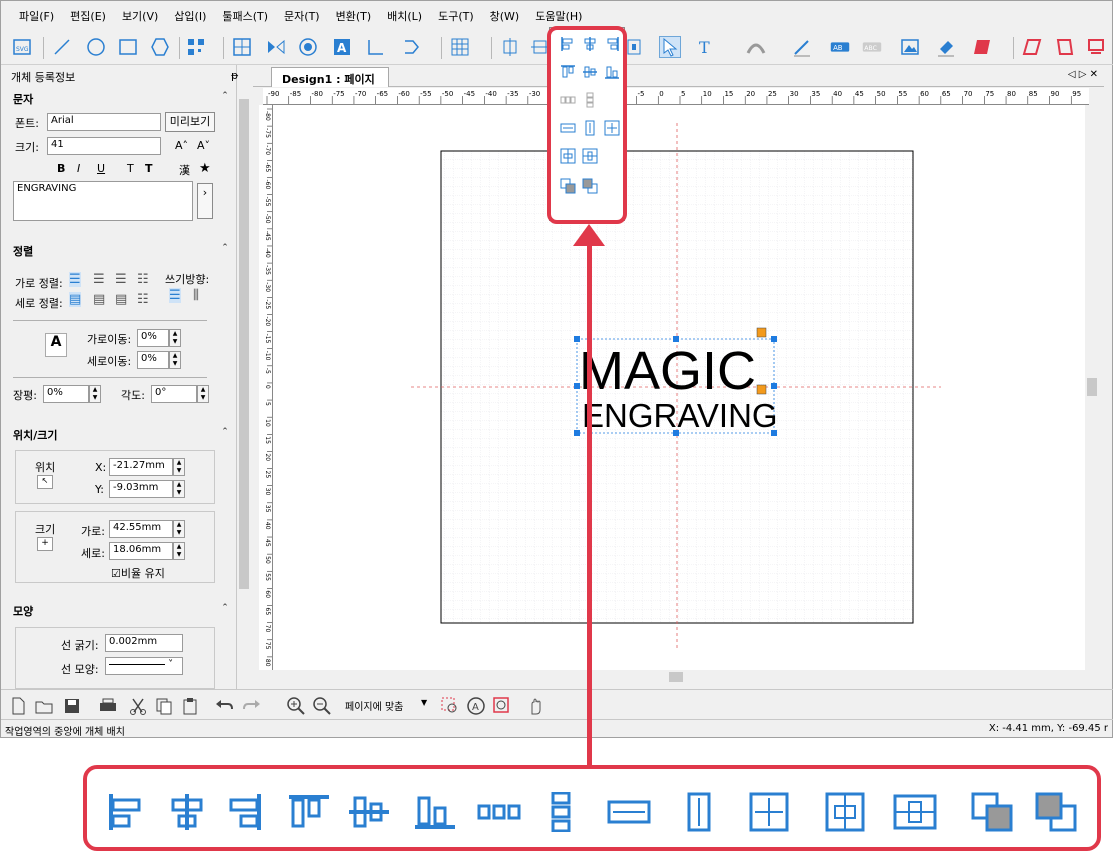 The height and width of the screenshot is (855, 1113). I want to click on bold-button: B, so click(61, 168).